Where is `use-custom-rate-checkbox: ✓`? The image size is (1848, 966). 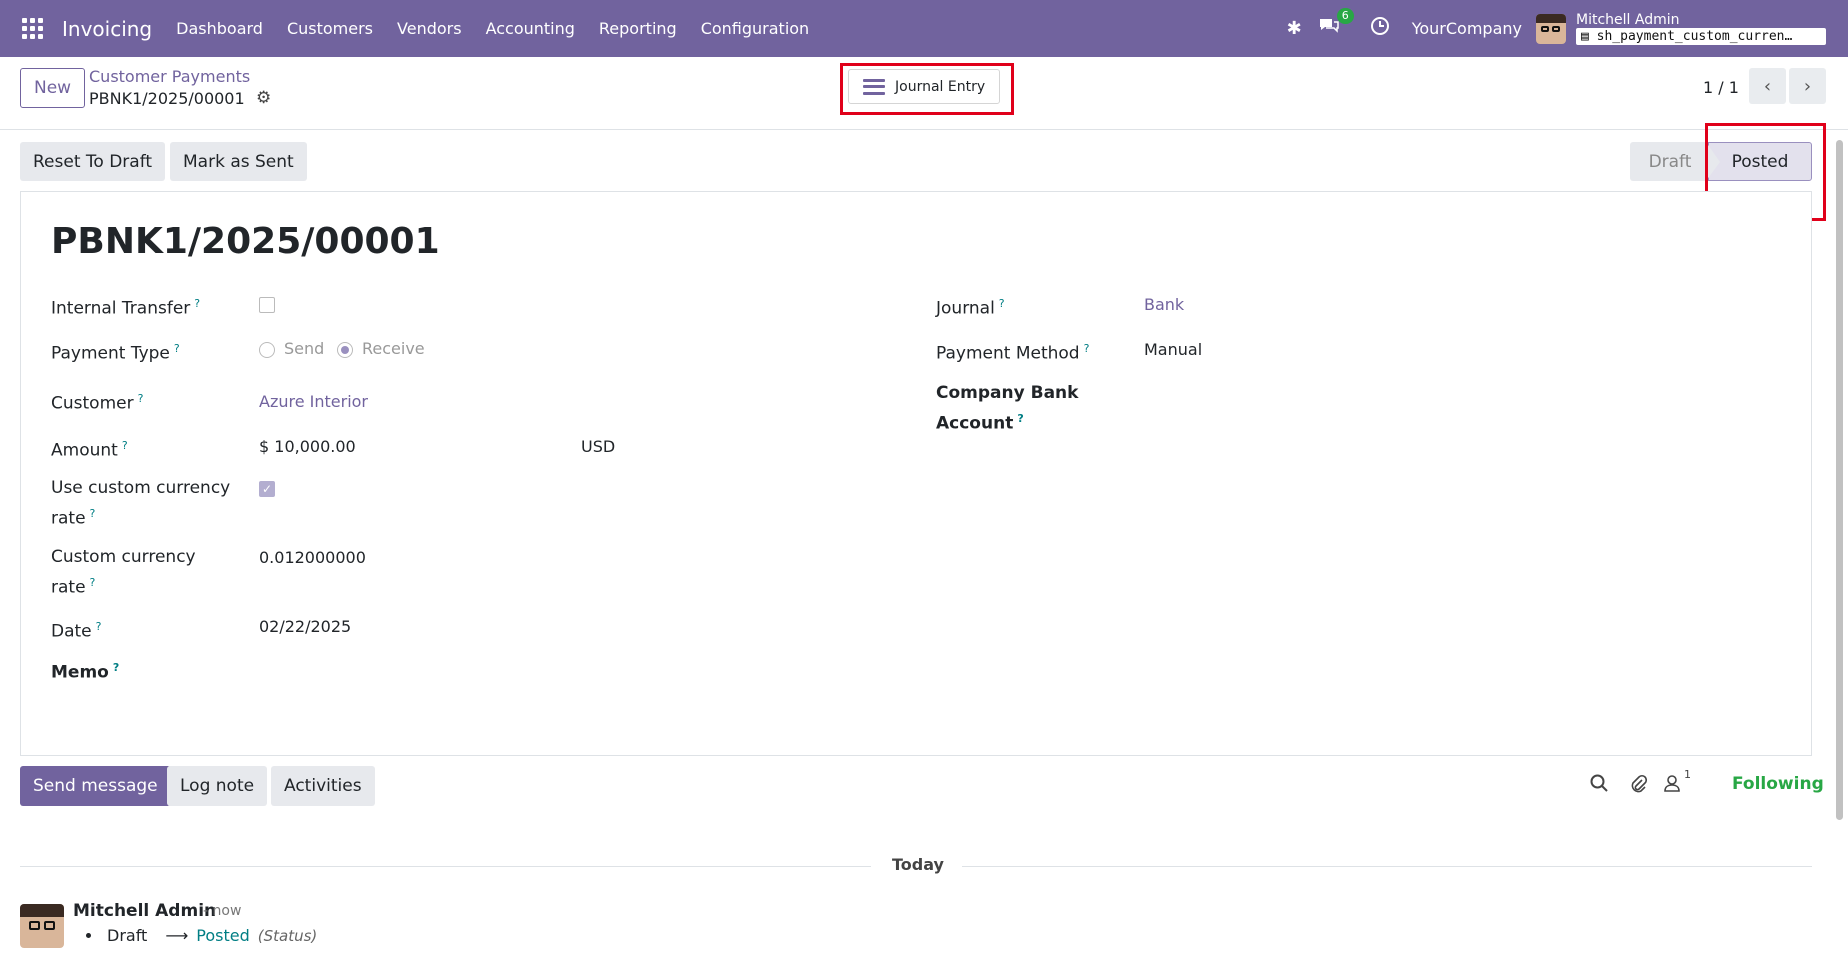
use-custom-rate-checkbox: ✓ is located at coordinates (267, 489).